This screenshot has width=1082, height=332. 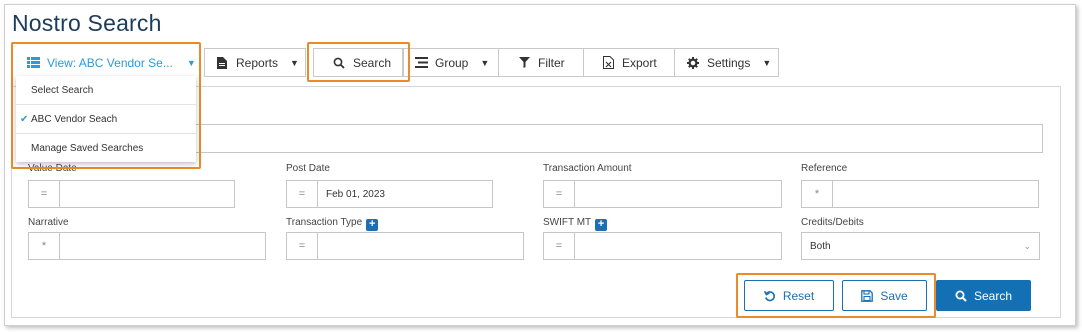 I want to click on gear-icon, so click(x=693, y=63).